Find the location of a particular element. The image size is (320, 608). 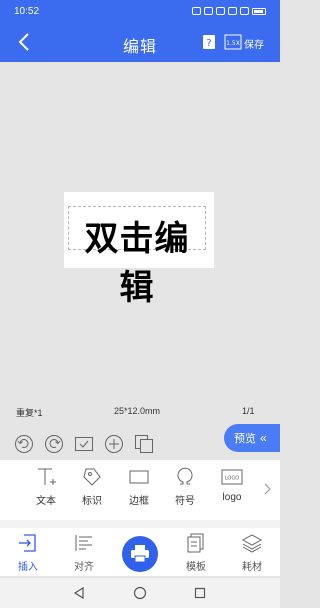

nav-home-icon is located at coordinates (140, 593).